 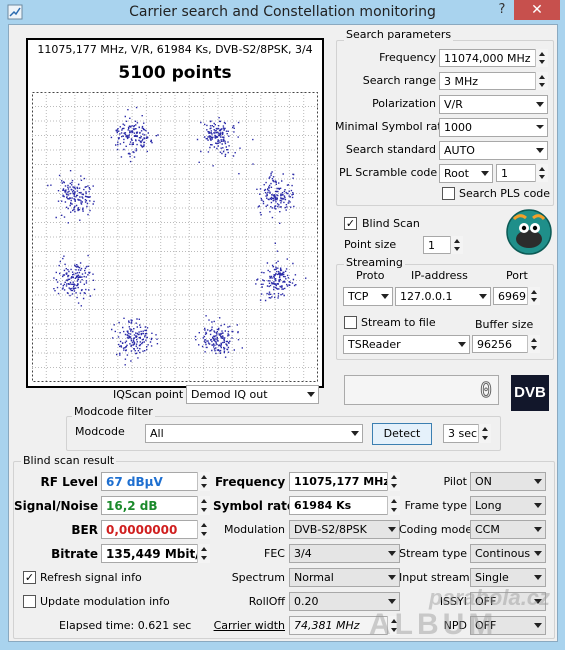 I want to click on search-pls-checkbox, so click(x=448, y=193).